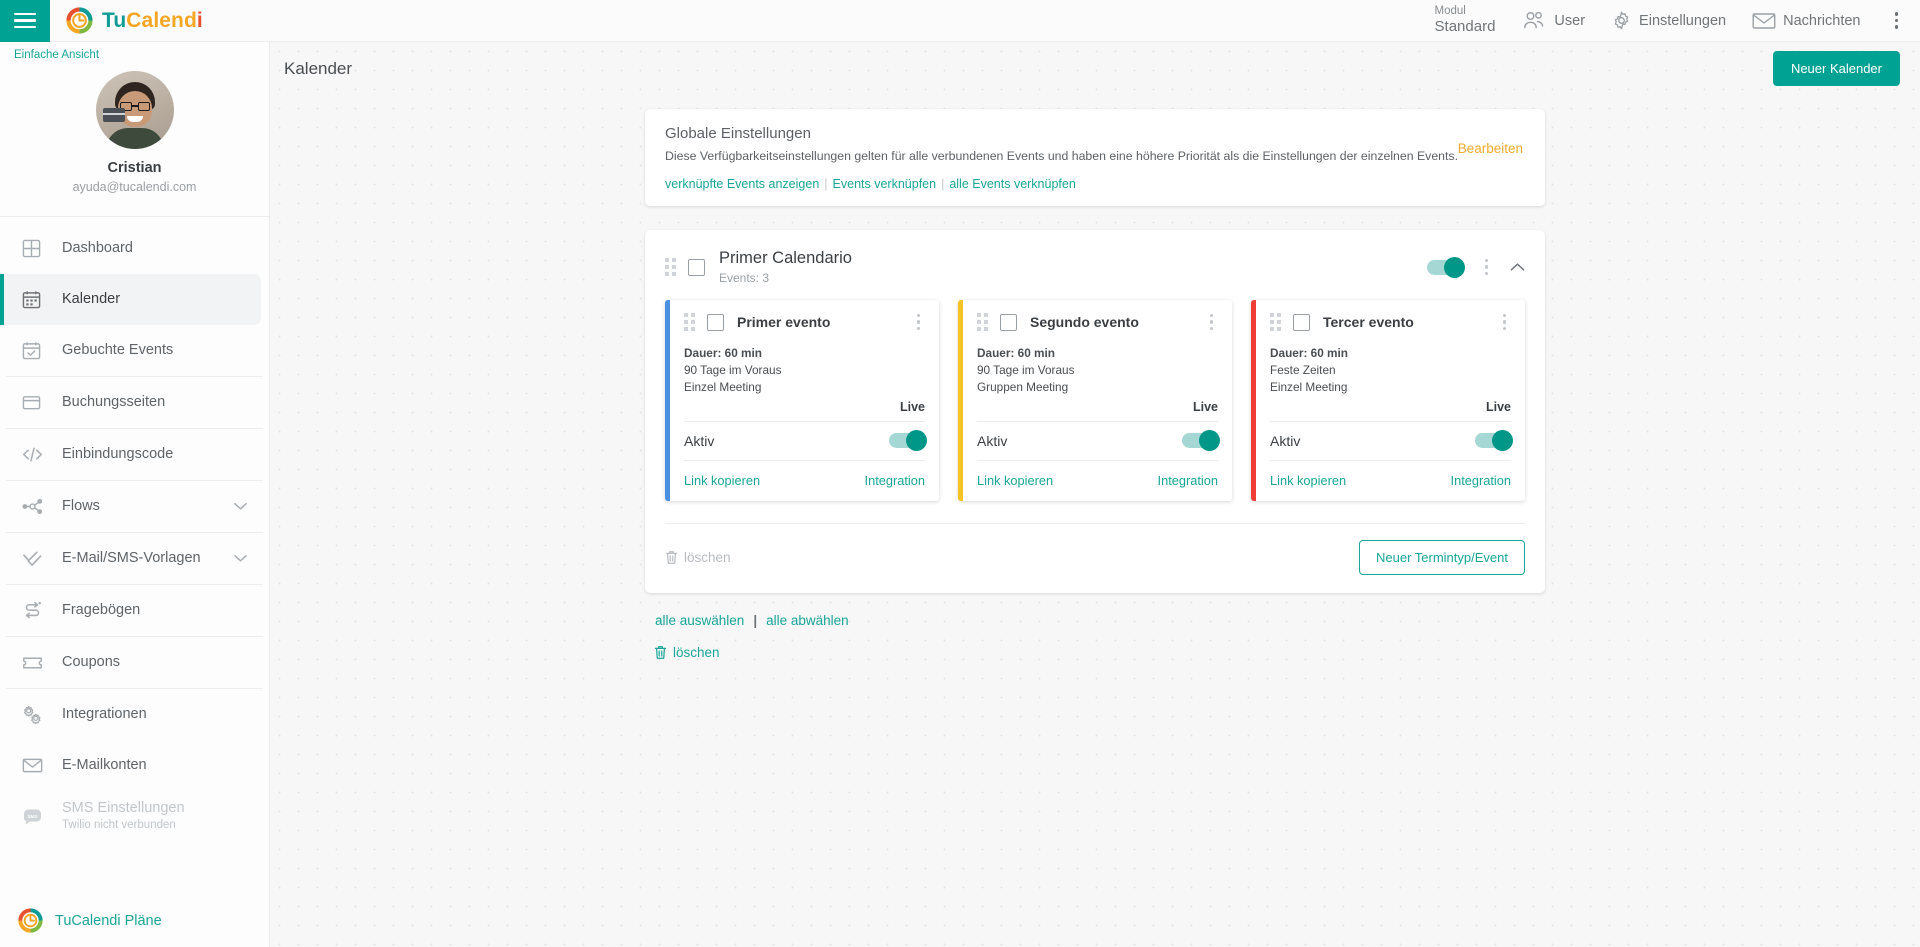  Describe the element at coordinates (699, 620) in the screenshot. I see `select-all-link: alle auswählen` at that location.